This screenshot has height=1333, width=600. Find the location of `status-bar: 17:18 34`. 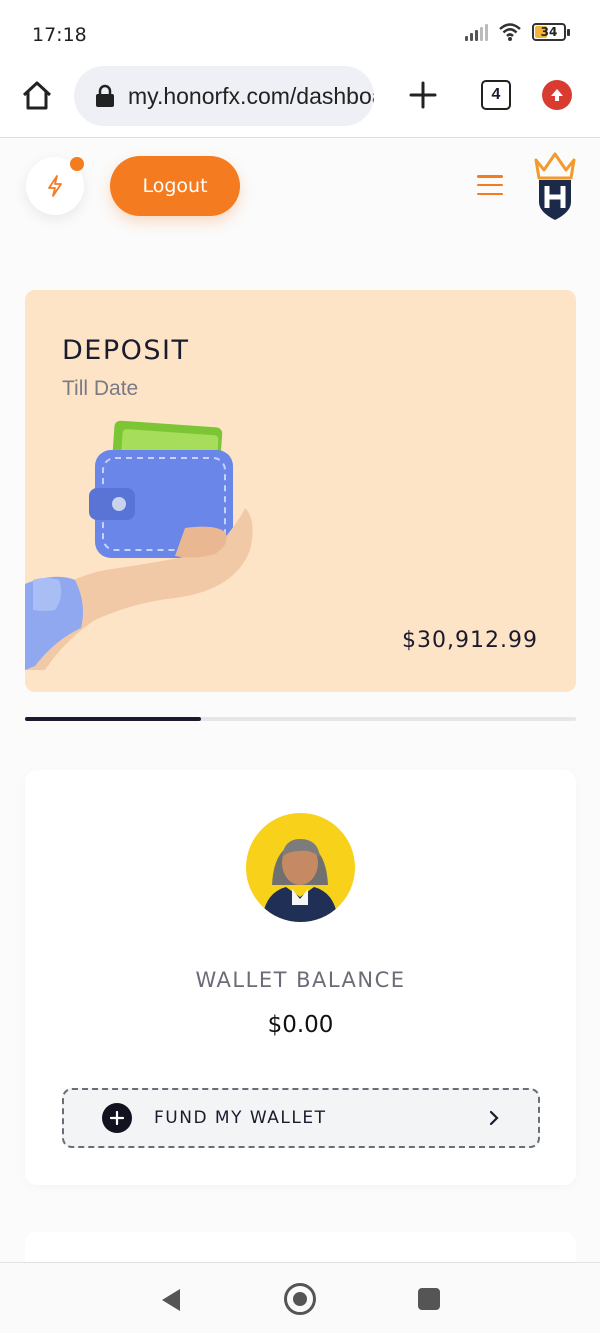

status-bar: 17:18 34 is located at coordinates (300, 33).